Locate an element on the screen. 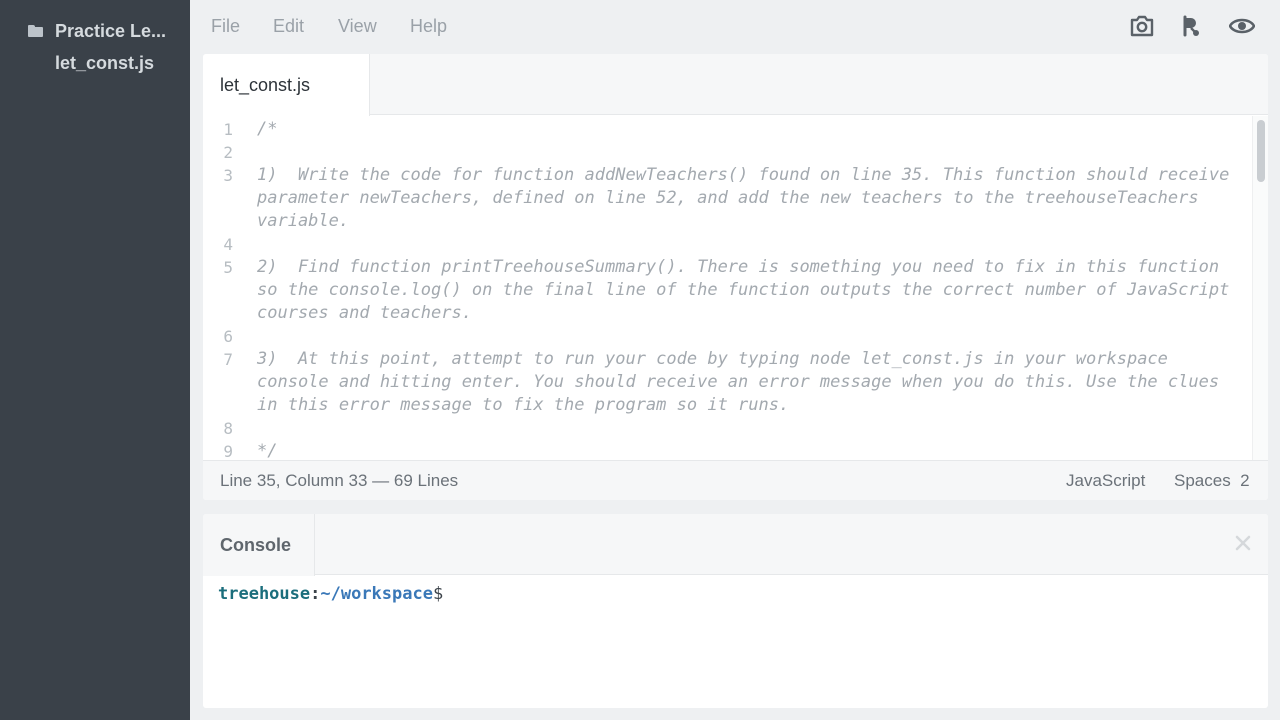 The width and height of the screenshot is (1280, 720). share-icon is located at coordinates (1192, 26).